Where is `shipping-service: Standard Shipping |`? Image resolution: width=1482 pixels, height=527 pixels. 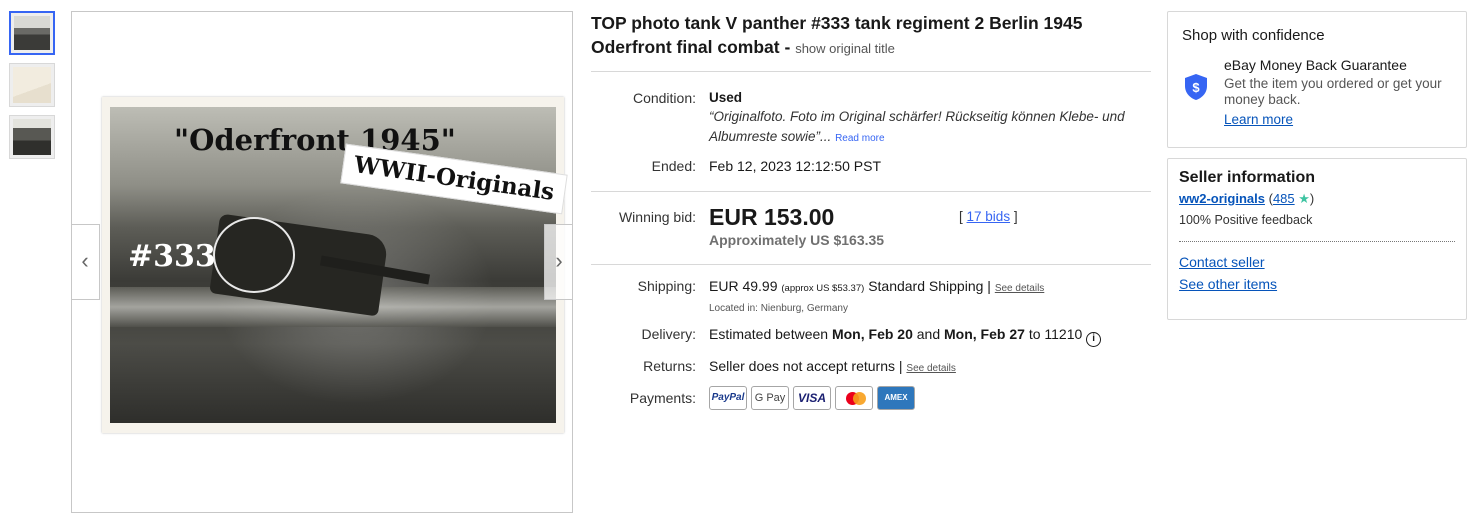
shipping-service: Standard Shipping | is located at coordinates (929, 286).